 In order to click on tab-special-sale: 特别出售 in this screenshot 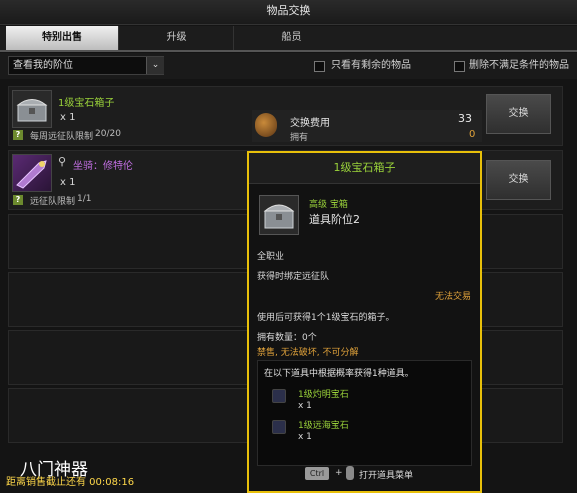, I will do `click(62, 38)`.